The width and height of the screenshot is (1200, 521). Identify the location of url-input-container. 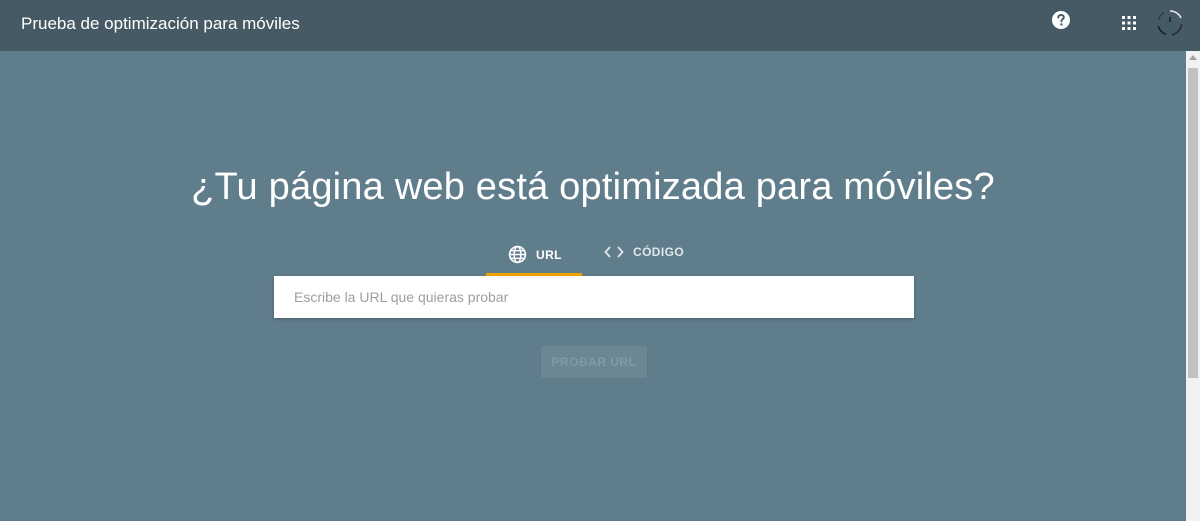
(594, 297).